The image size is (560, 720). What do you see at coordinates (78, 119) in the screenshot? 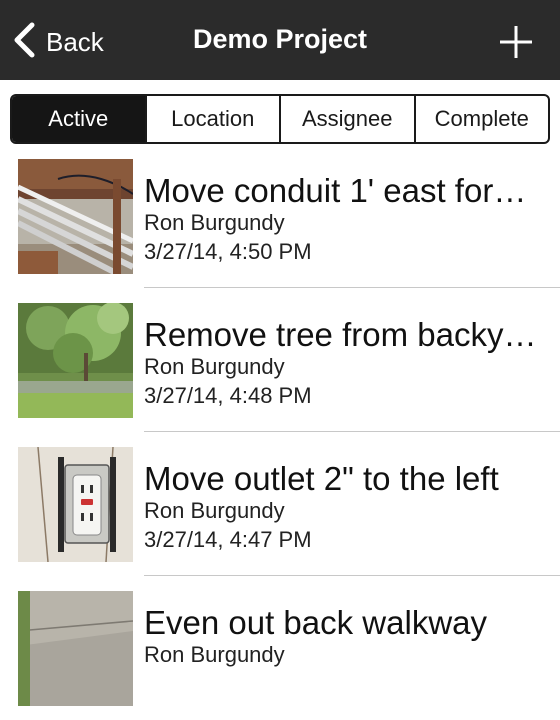
I see `tab-active: Active` at bounding box center [78, 119].